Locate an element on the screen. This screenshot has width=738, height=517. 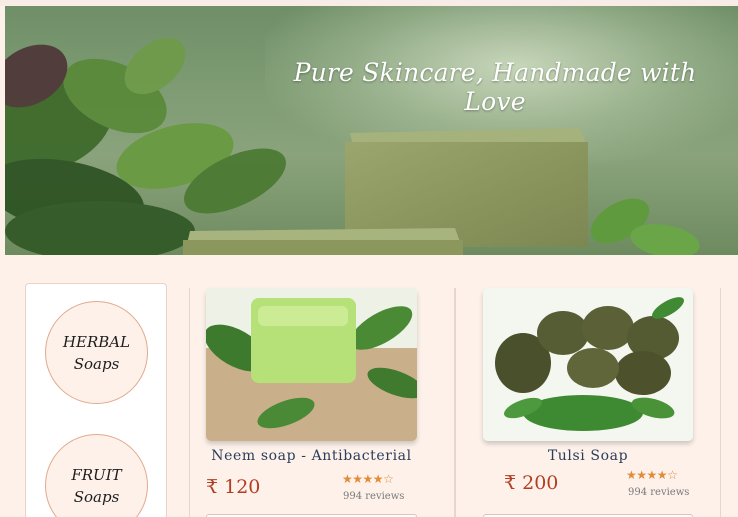
category-label-line1: HERBAL is located at coordinates (96, 341).